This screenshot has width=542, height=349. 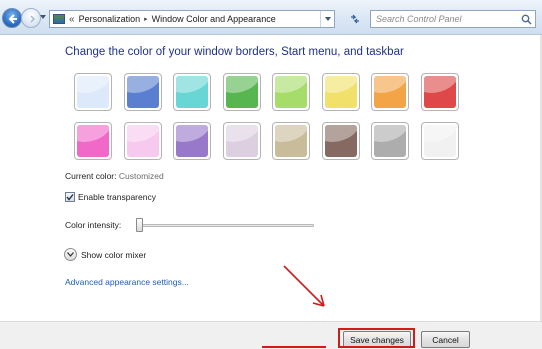 What do you see at coordinates (91, 176) in the screenshot?
I see `current-color-label: Current color:` at bounding box center [91, 176].